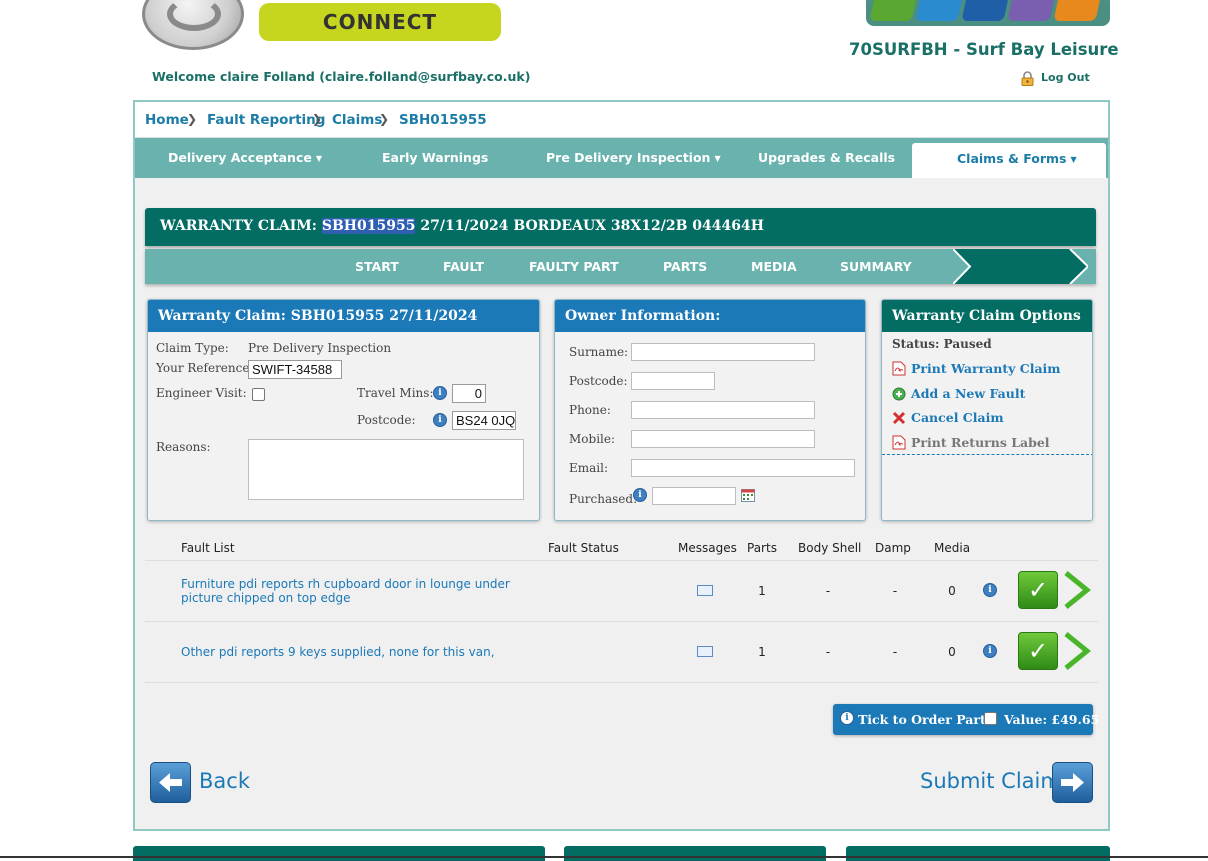 This screenshot has height=861, width=1208. Describe the element at coordinates (592, 439) in the screenshot. I see `mobile-label: Mobile:` at that location.